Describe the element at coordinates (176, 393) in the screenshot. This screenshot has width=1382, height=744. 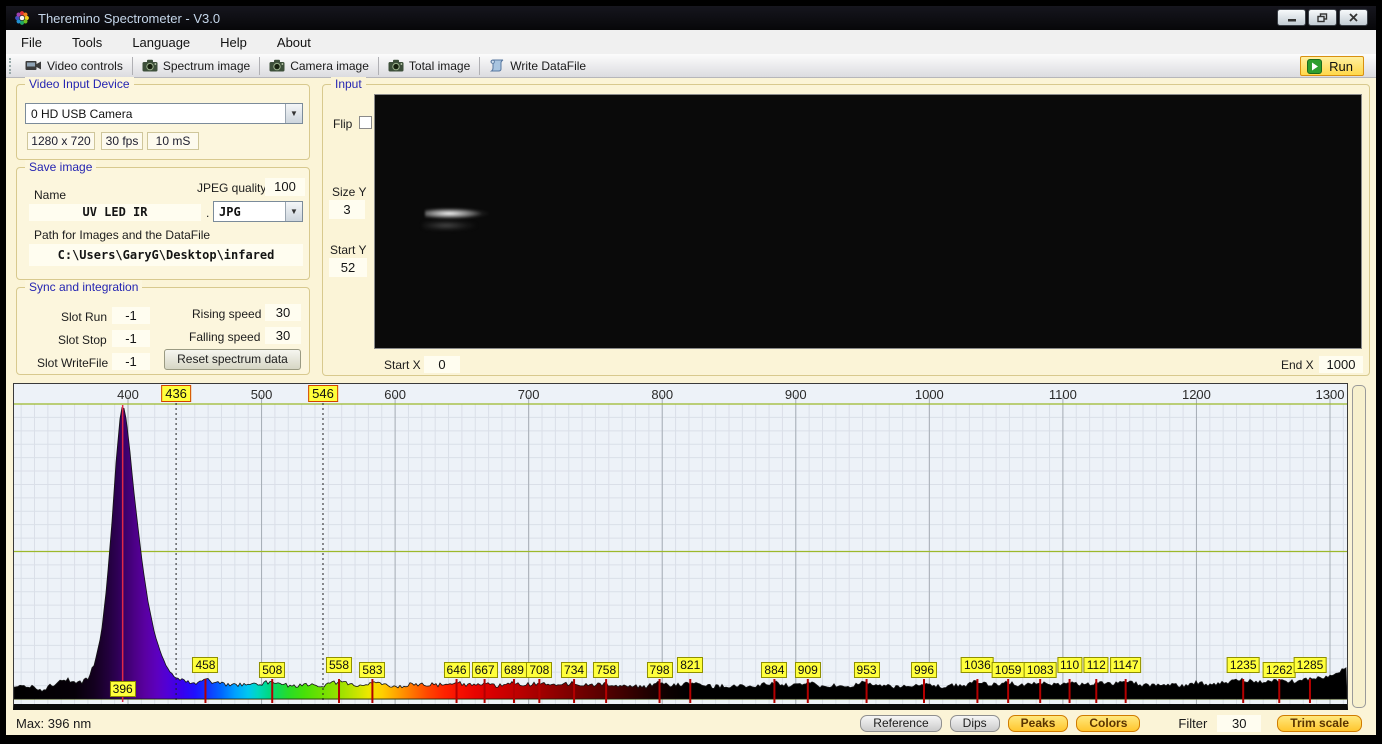
I see `reference-wavelength-label: 436` at that location.